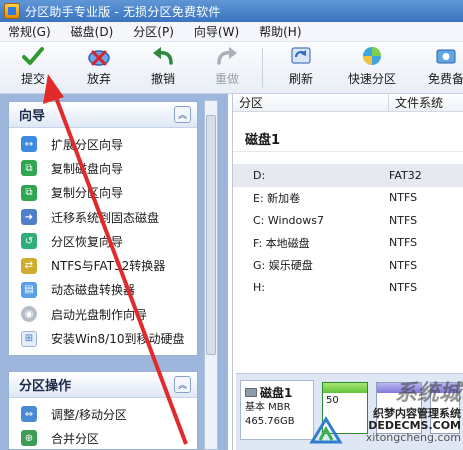 Image resolution: width=463 pixels, height=450 pixels. What do you see at coordinates (29, 192) in the screenshot?
I see `copy-partition-icon: ⧉` at bounding box center [29, 192].